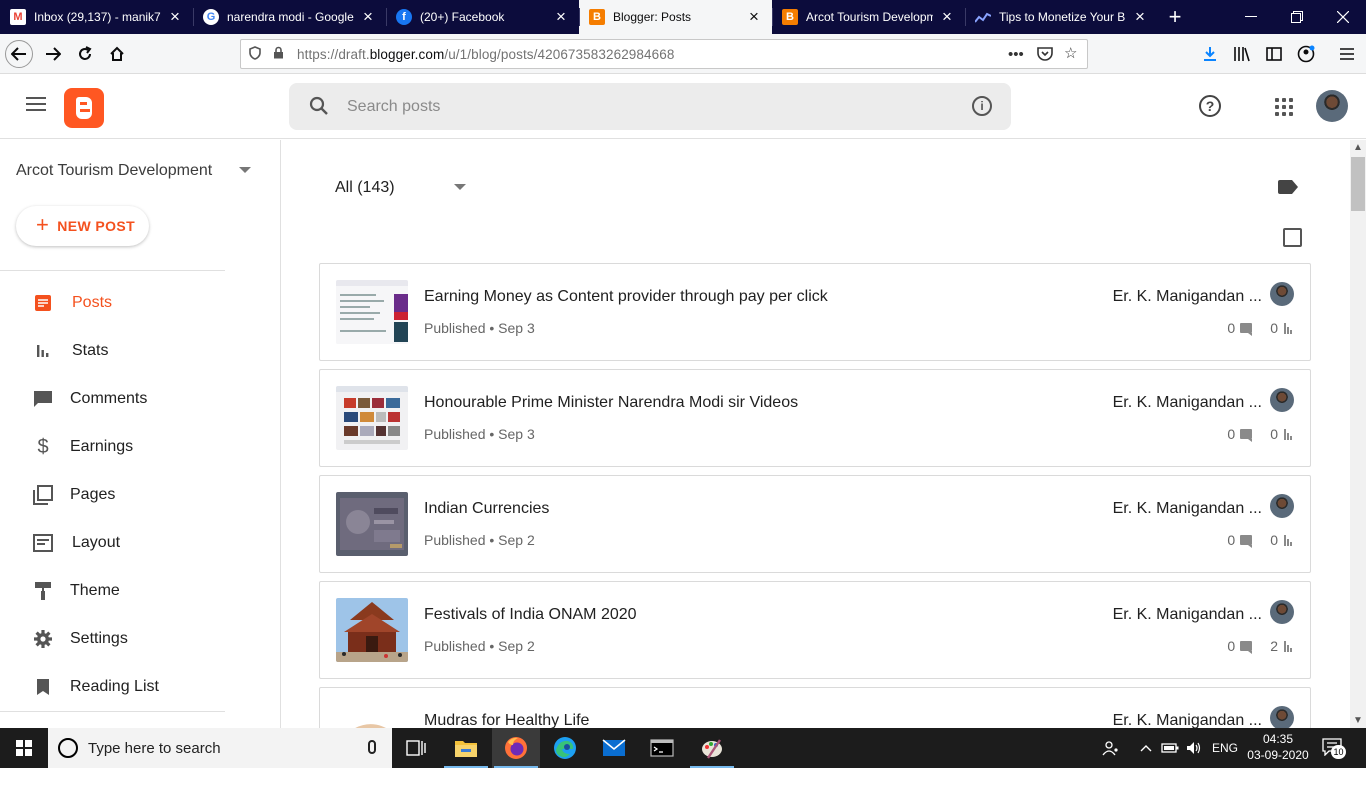 This screenshot has height=798, width=1366. What do you see at coordinates (466, 748) in the screenshot?
I see `file-explorer-icon` at bounding box center [466, 748].